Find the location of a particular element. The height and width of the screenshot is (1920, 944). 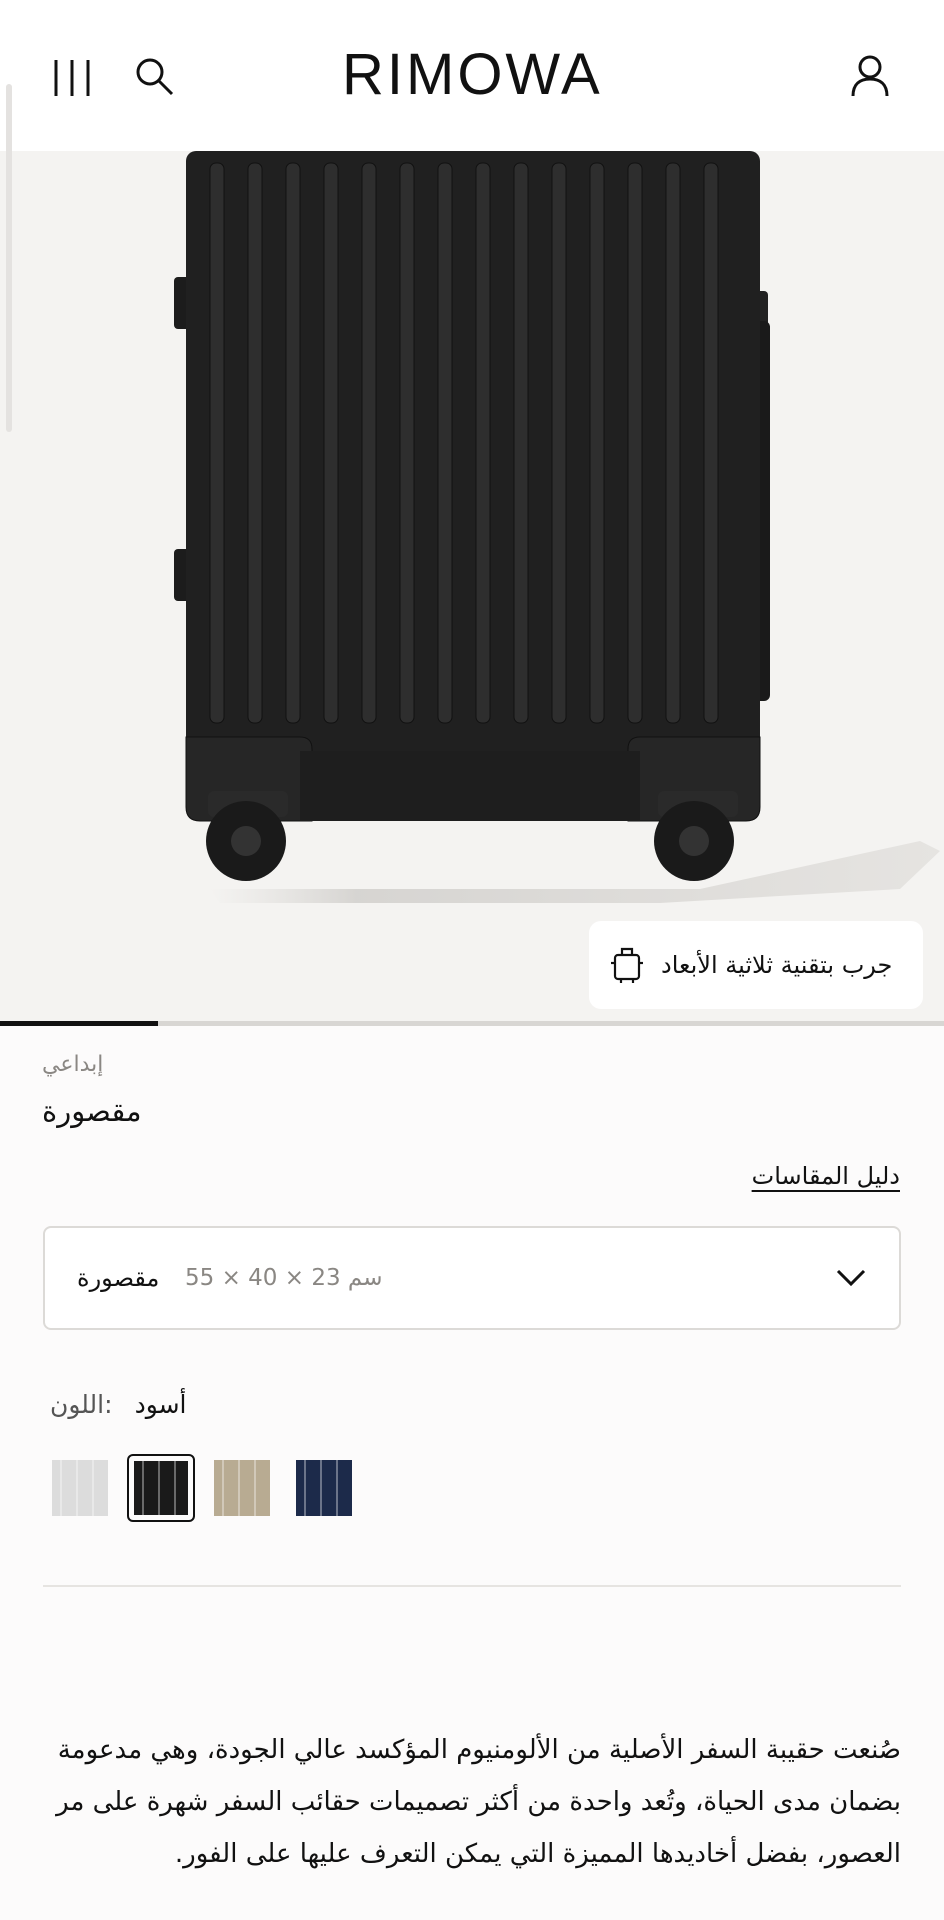

brand-logo: RIMOWA is located at coordinates (471, 75).